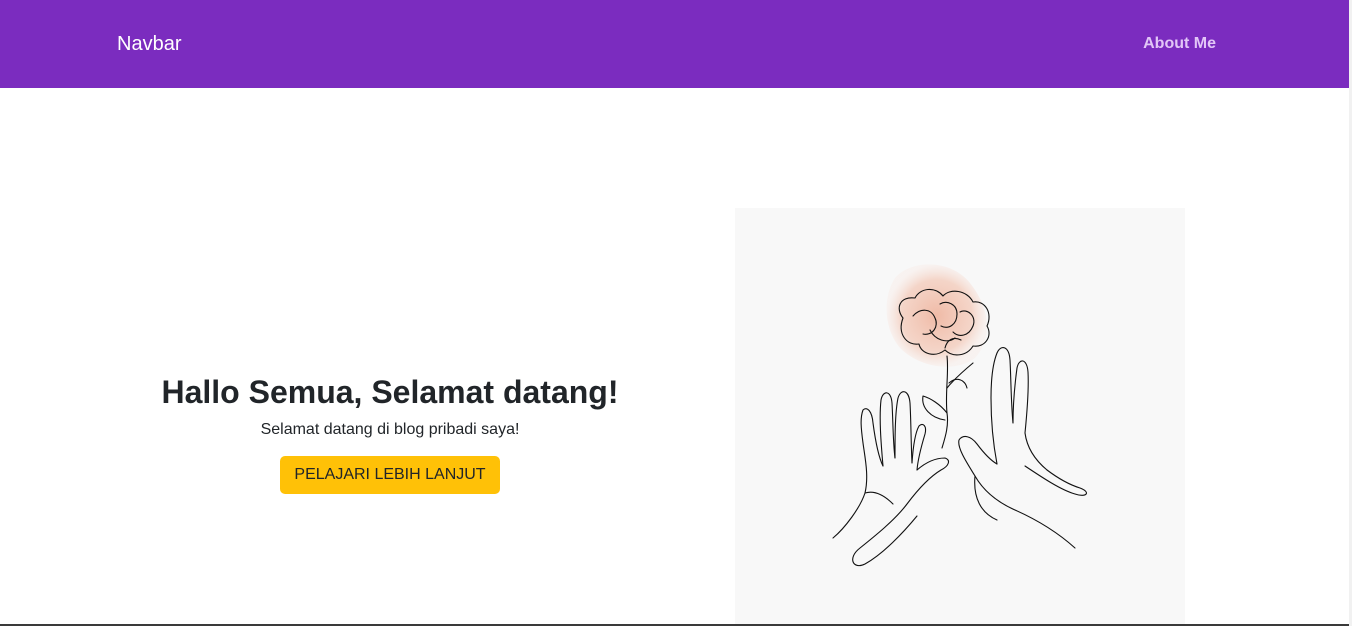 Image resolution: width=1352 pixels, height=626 pixels. Describe the element at coordinates (390, 429) in the screenshot. I see `hero-subtitle: Selamat datang di blog pribadi saya!` at that location.